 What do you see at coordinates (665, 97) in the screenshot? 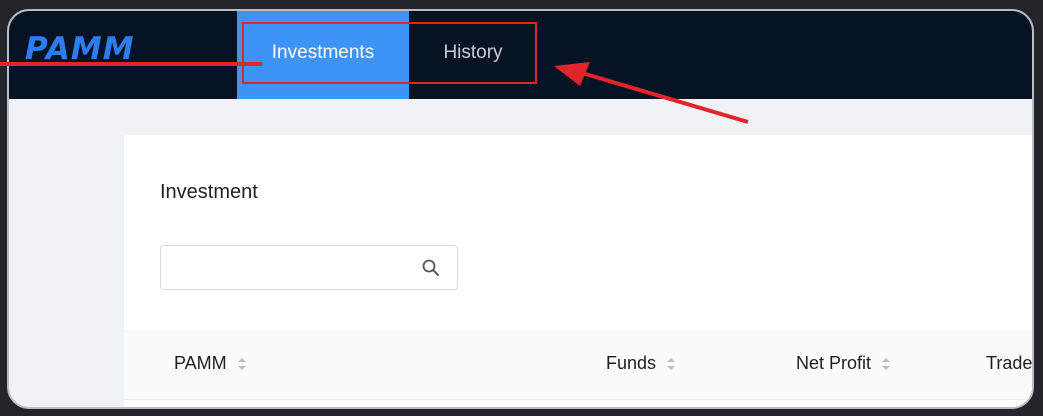
I see `annotation-arrow-line` at bounding box center [665, 97].